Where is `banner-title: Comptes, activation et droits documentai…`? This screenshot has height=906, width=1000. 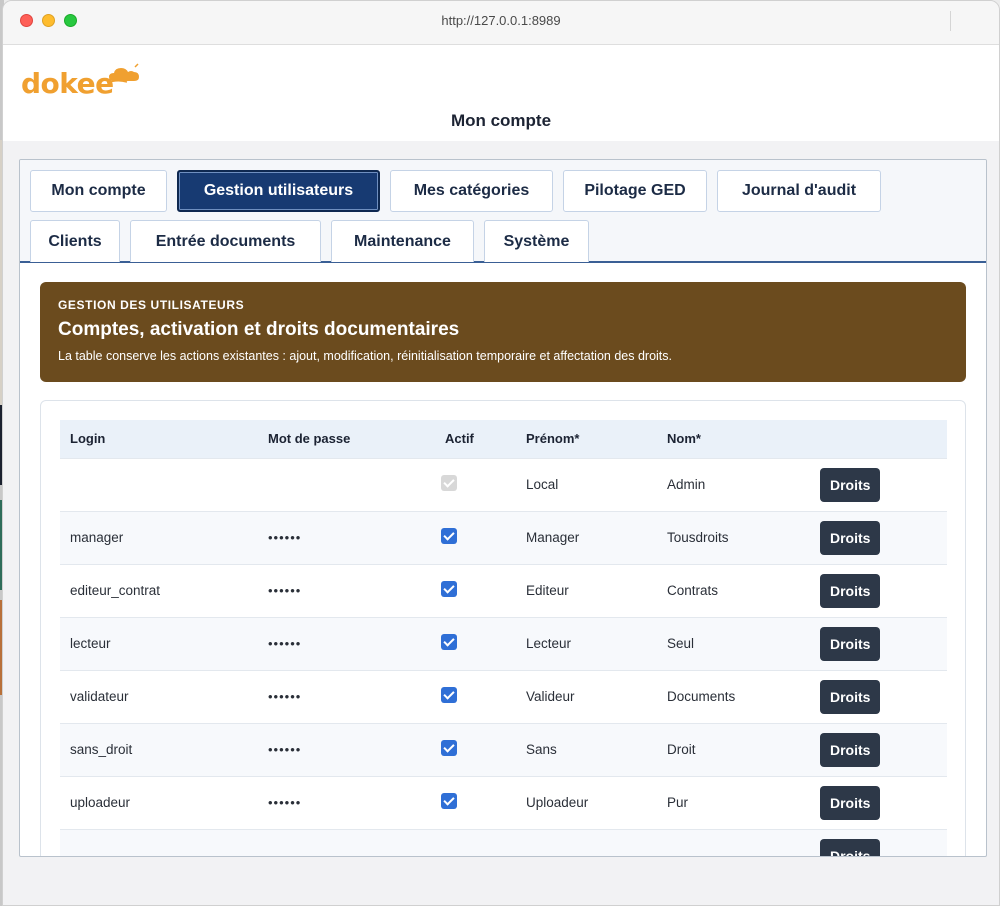
banner-title: Comptes, activation et droits documentai… is located at coordinates (259, 329).